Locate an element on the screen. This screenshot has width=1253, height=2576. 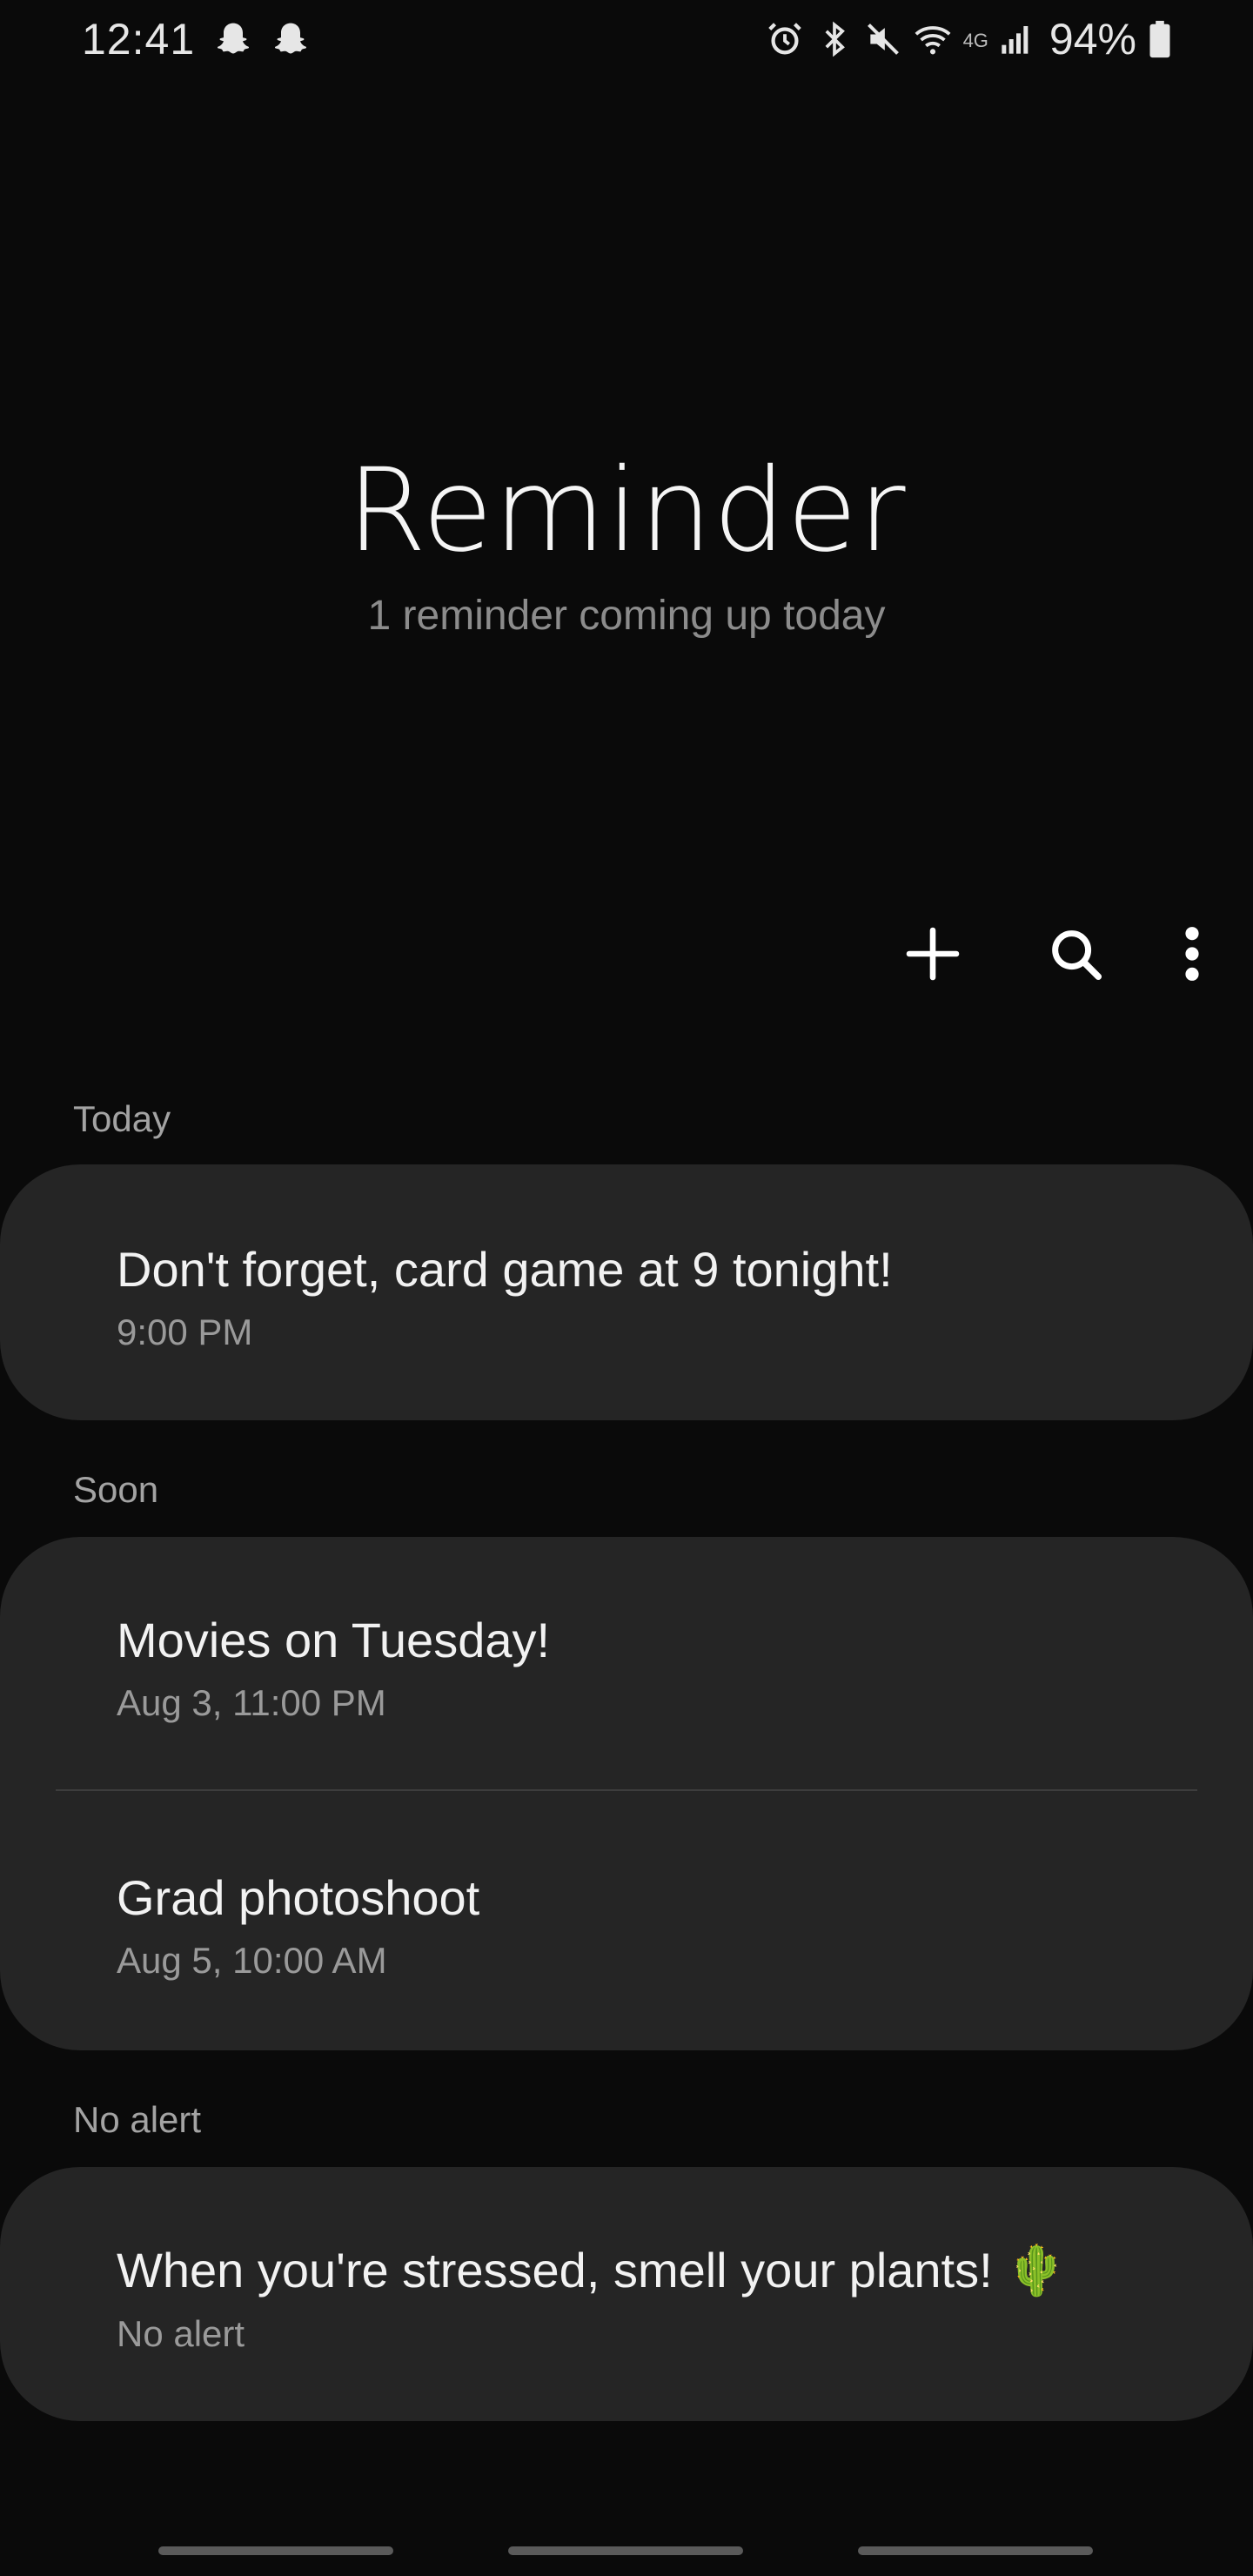
reminder-time: Aug 3, 11:00 PM is located at coordinates (251, 1702).